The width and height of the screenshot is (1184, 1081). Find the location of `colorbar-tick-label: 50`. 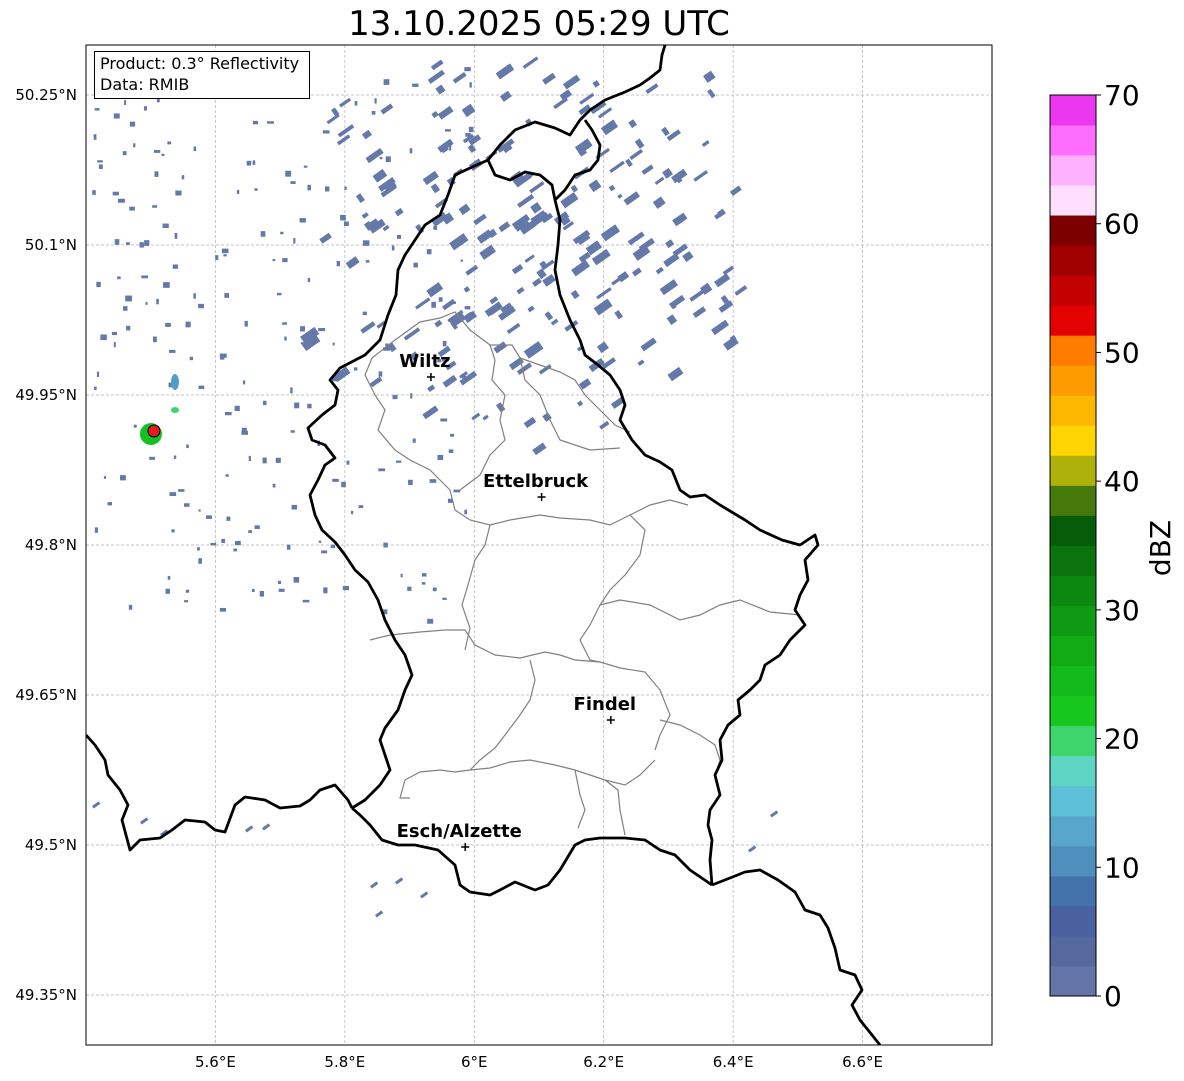

colorbar-tick-label: 50 is located at coordinates (1122, 352).